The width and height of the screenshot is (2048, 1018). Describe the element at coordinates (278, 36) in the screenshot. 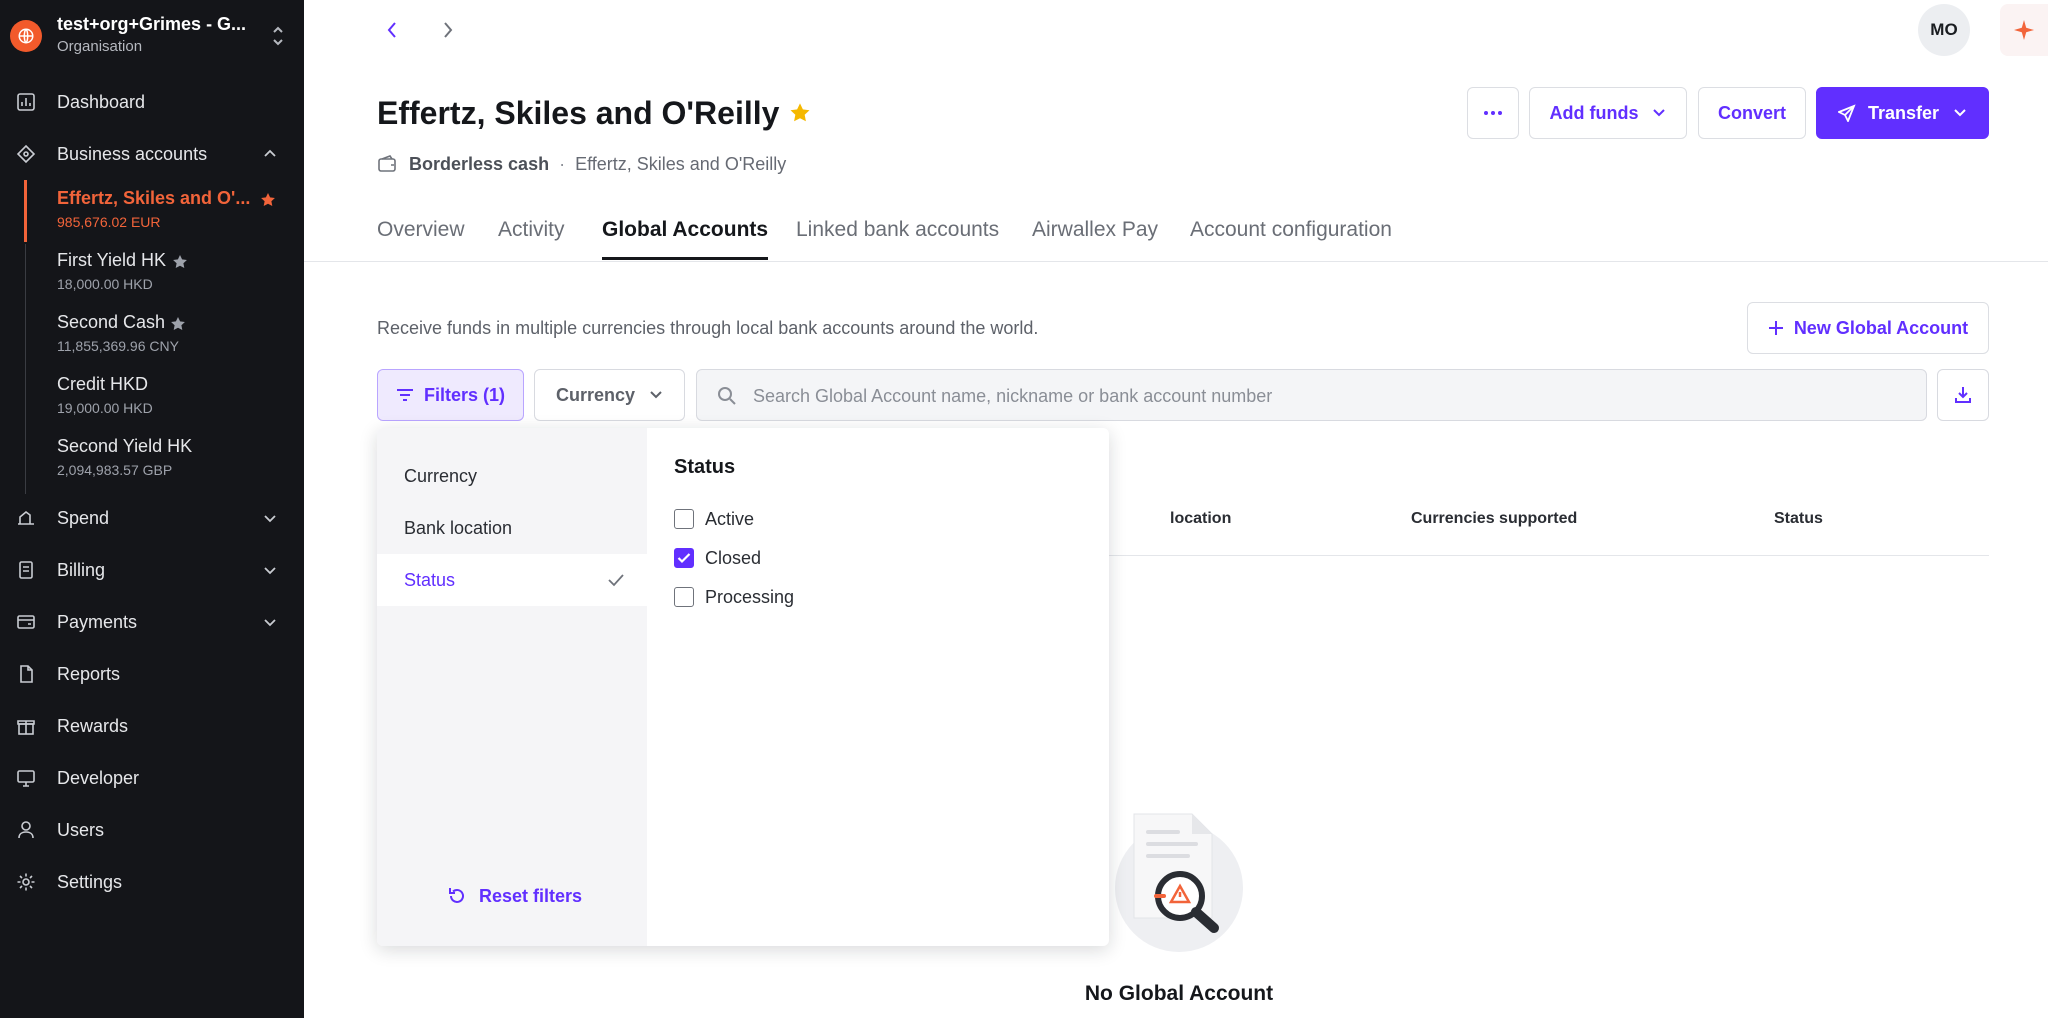

I see `chevron-up-down-icon` at that location.